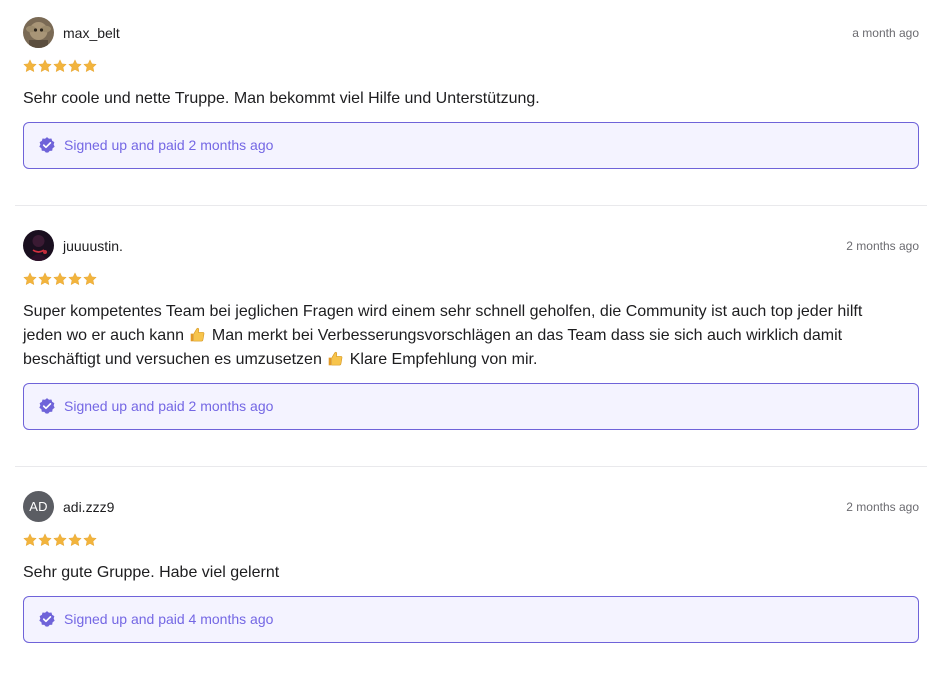 Image resolution: width=944 pixels, height=674 pixels. What do you see at coordinates (471, 507) in the screenshot?
I see `review-header: AD adi.zzz9 2 months ago` at bounding box center [471, 507].